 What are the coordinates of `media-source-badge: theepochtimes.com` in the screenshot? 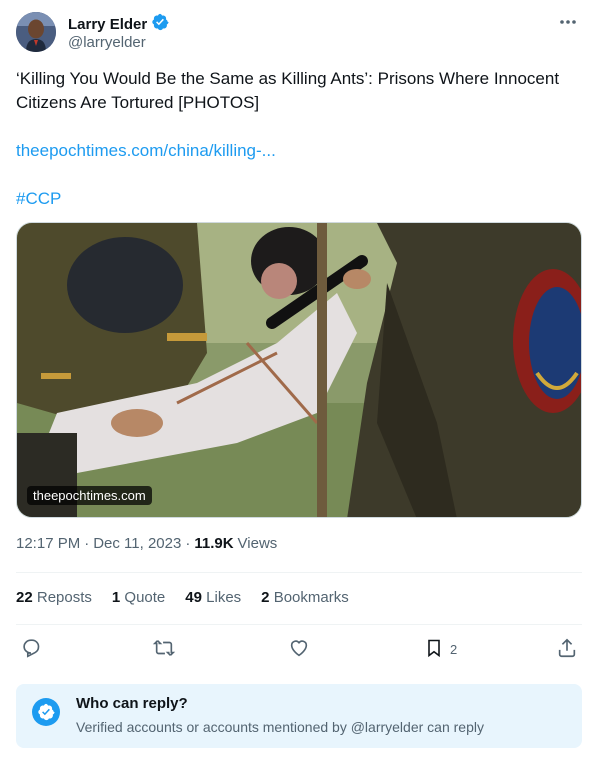 It's located at (89, 495).